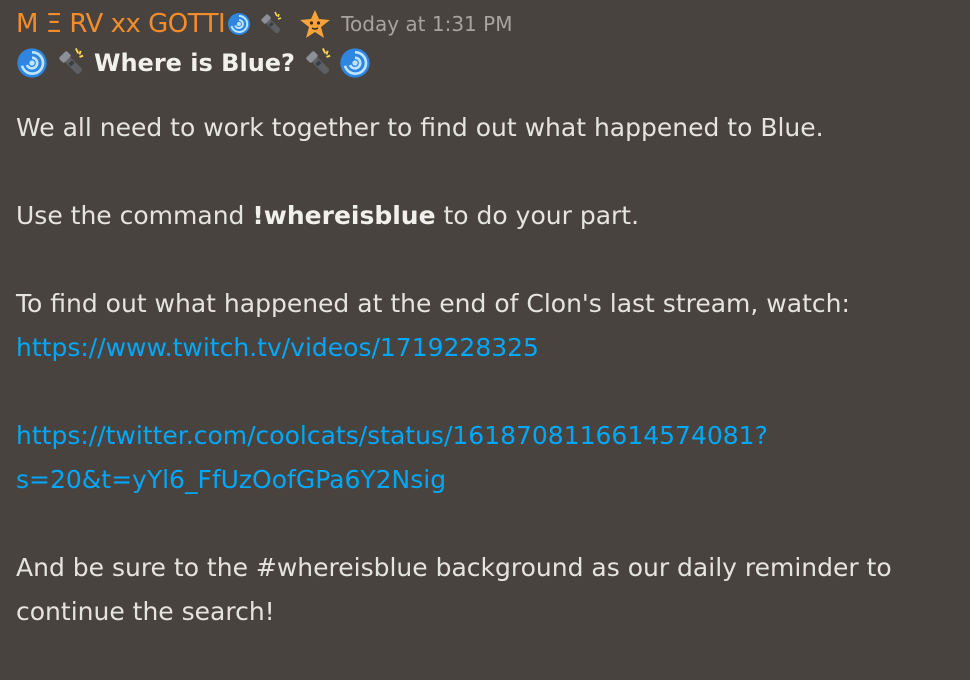 The image size is (970, 680). I want to click on reminder-line-2: continue the search!, so click(145, 611).